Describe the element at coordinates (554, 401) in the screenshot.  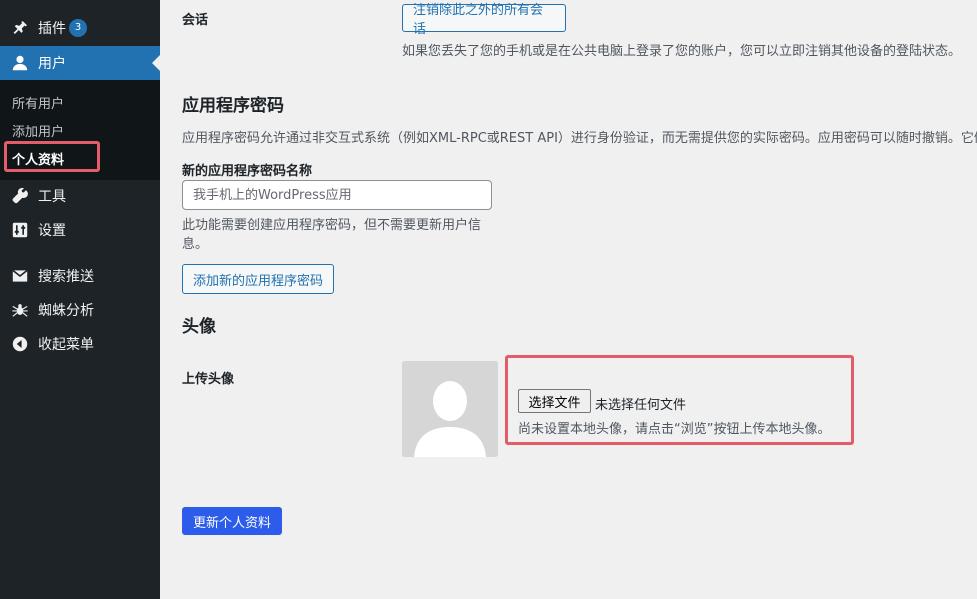
I see `choose-file-button: 选择文件` at that location.